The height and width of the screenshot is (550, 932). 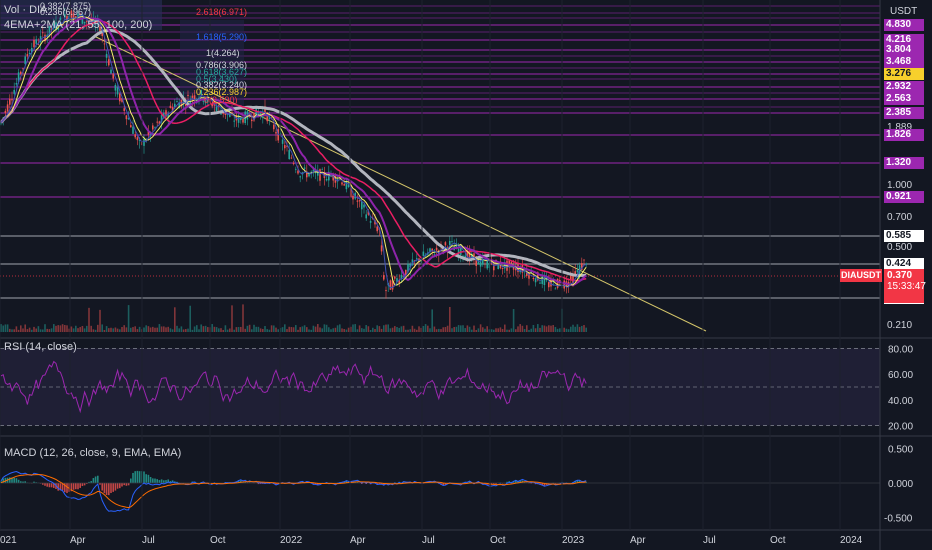 I want to click on price-badge: 0.921, so click(x=904, y=197).